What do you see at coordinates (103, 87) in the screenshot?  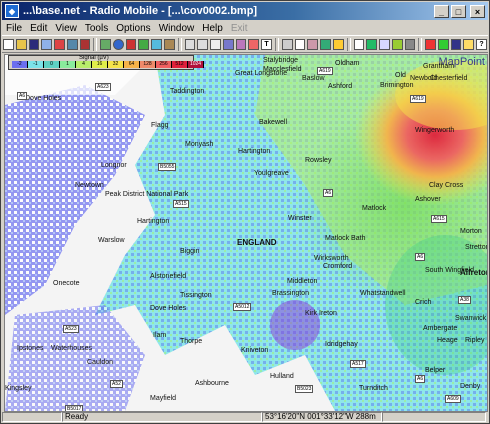 I see `road-label: A623` at bounding box center [103, 87].